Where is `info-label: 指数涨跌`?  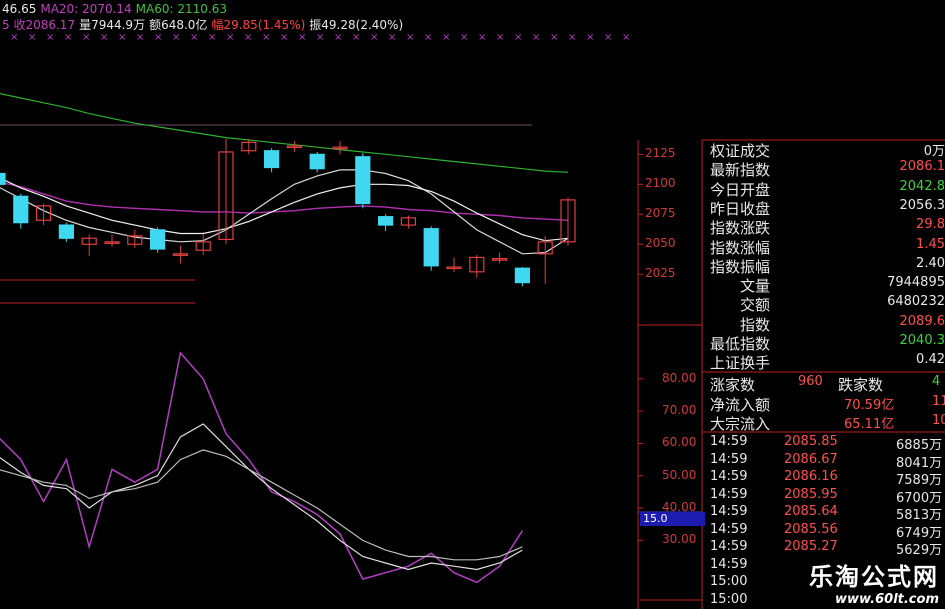
info-label: 指数涨跌 is located at coordinates (740, 228).